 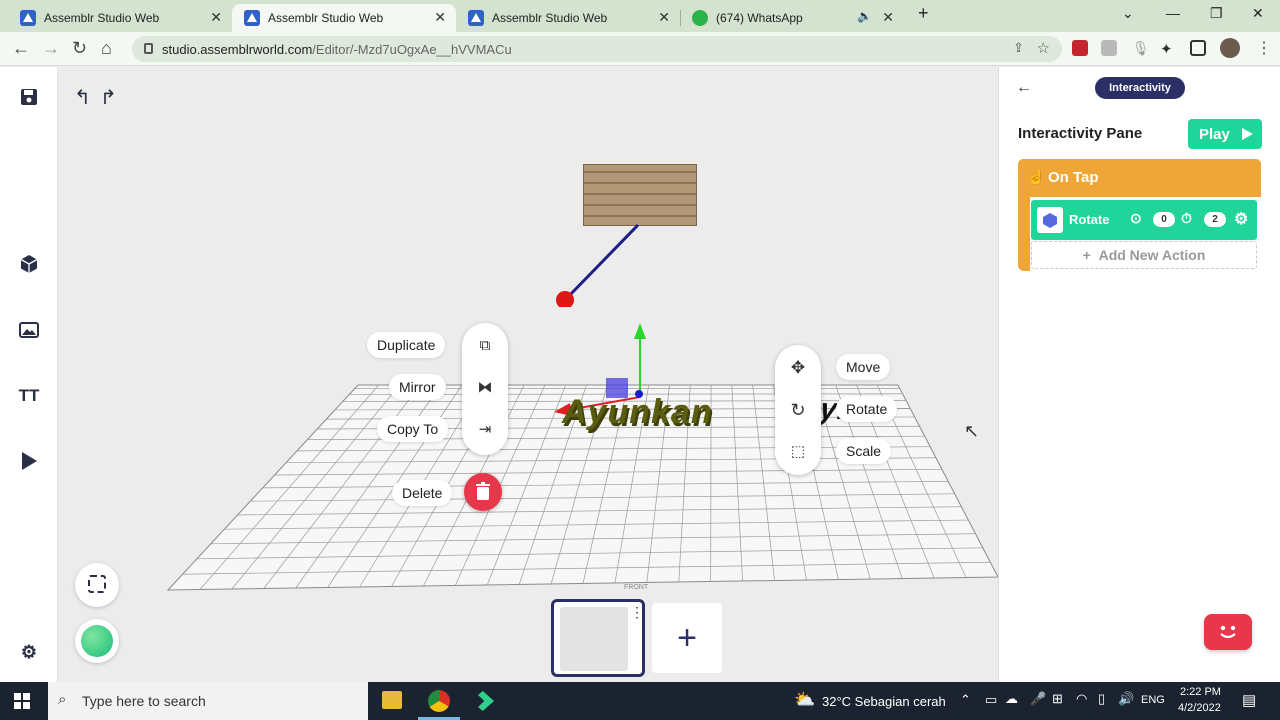 What do you see at coordinates (1153, 700) in the screenshot?
I see `language-indicator: ENG` at bounding box center [1153, 700].